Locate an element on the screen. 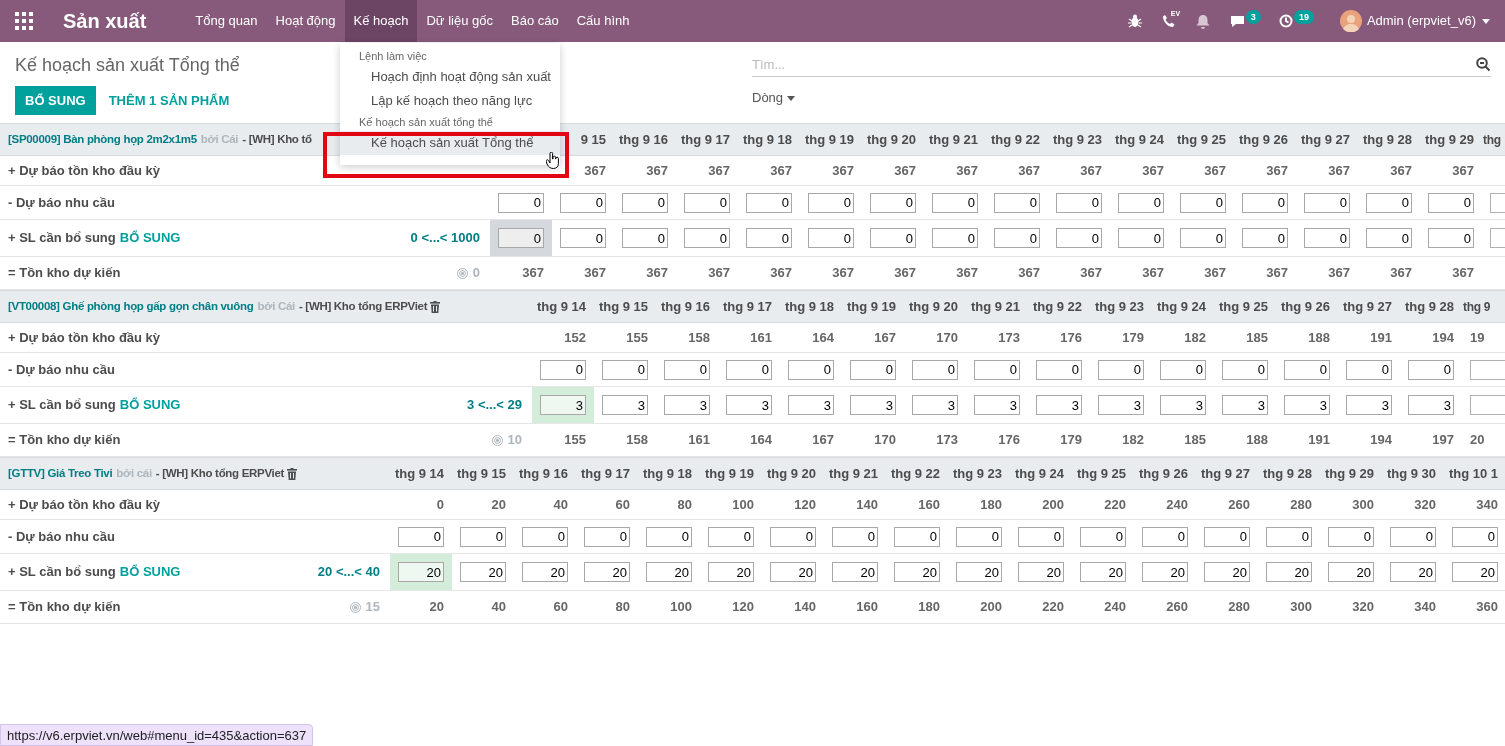  menu-item: Báo cáo is located at coordinates (535, 21).